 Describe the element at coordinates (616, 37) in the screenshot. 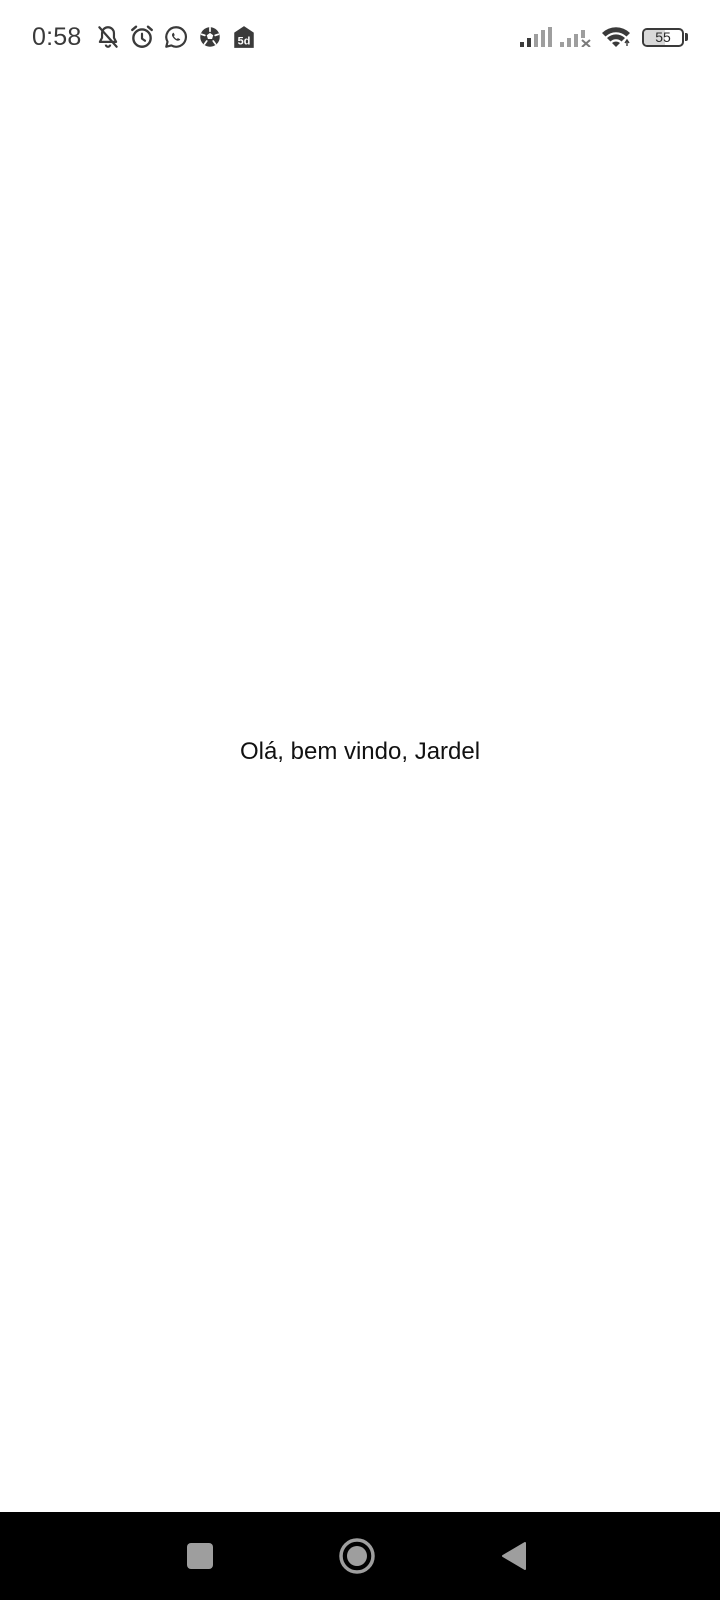

I see `wifi-icon` at that location.